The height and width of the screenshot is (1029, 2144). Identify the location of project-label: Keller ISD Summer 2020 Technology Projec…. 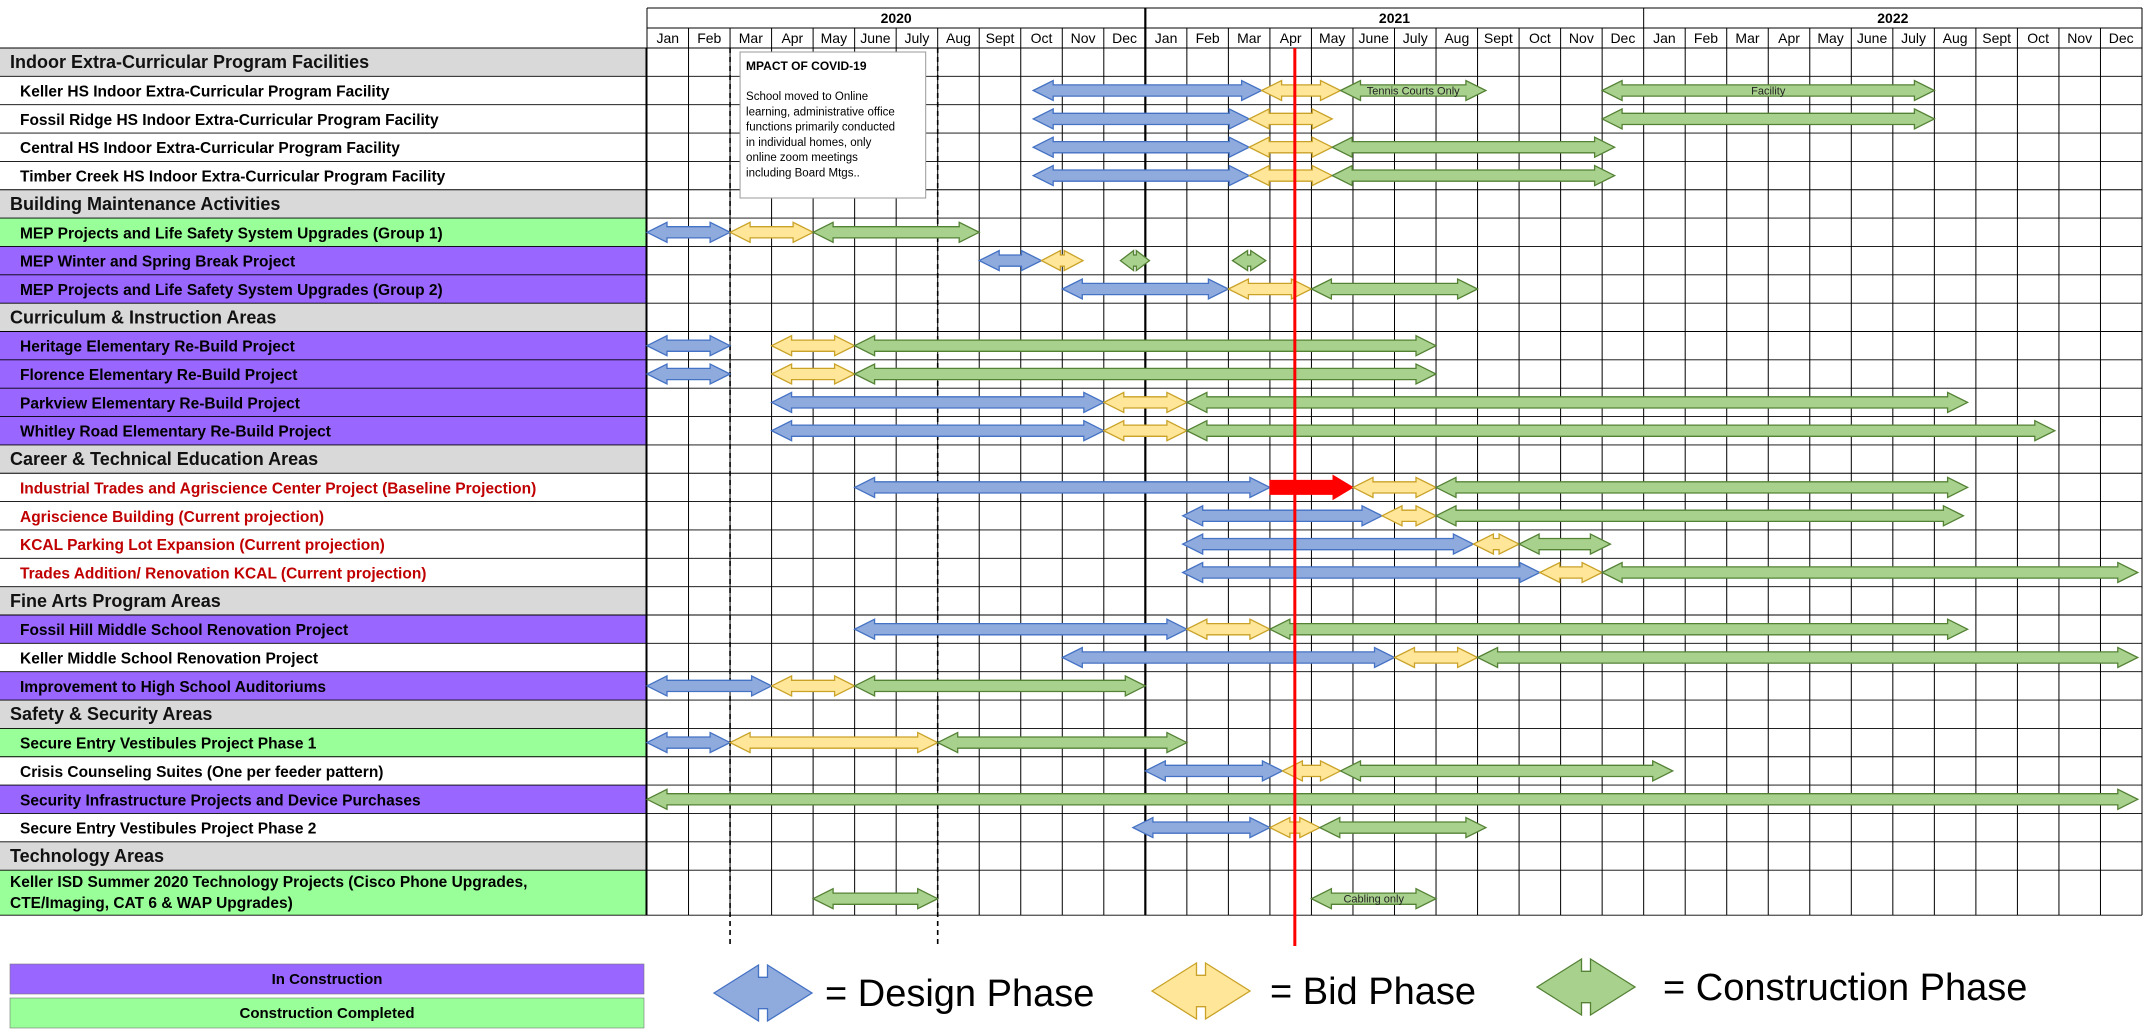
(268, 882).